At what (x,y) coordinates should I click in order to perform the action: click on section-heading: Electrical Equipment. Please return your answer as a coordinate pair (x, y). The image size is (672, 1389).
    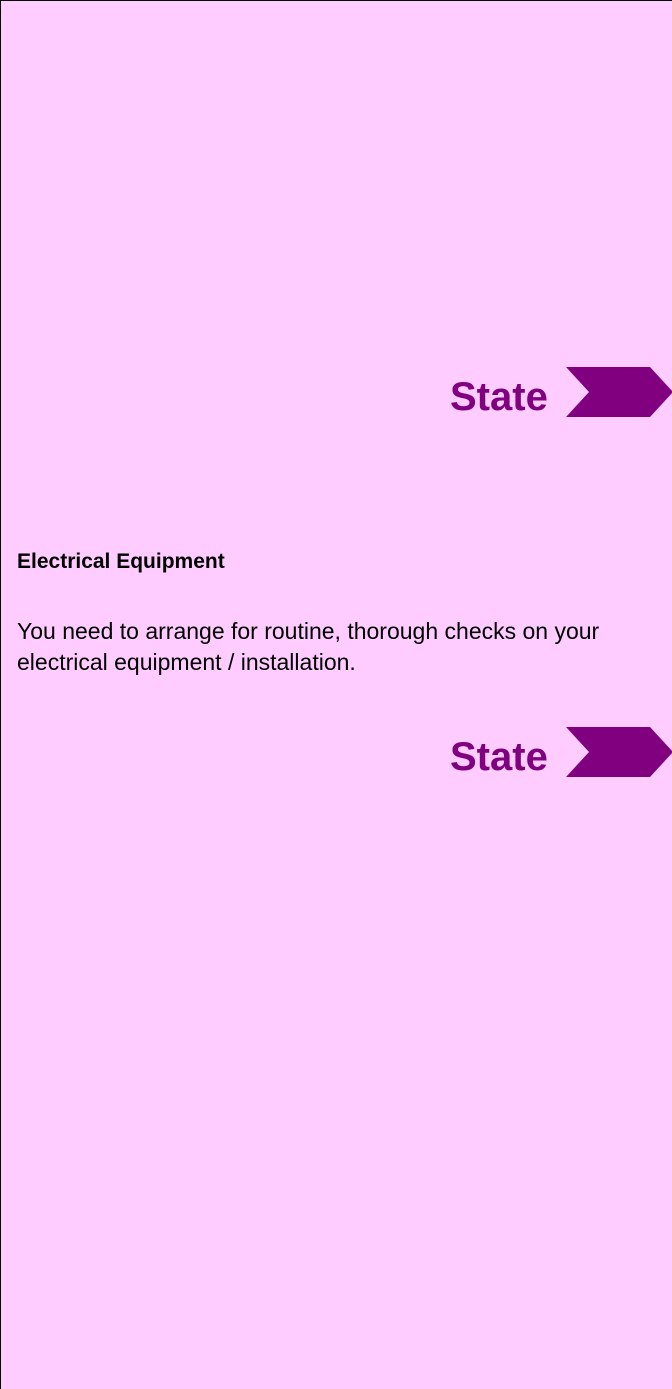
    Looking at the image, I should click on (121, 561).